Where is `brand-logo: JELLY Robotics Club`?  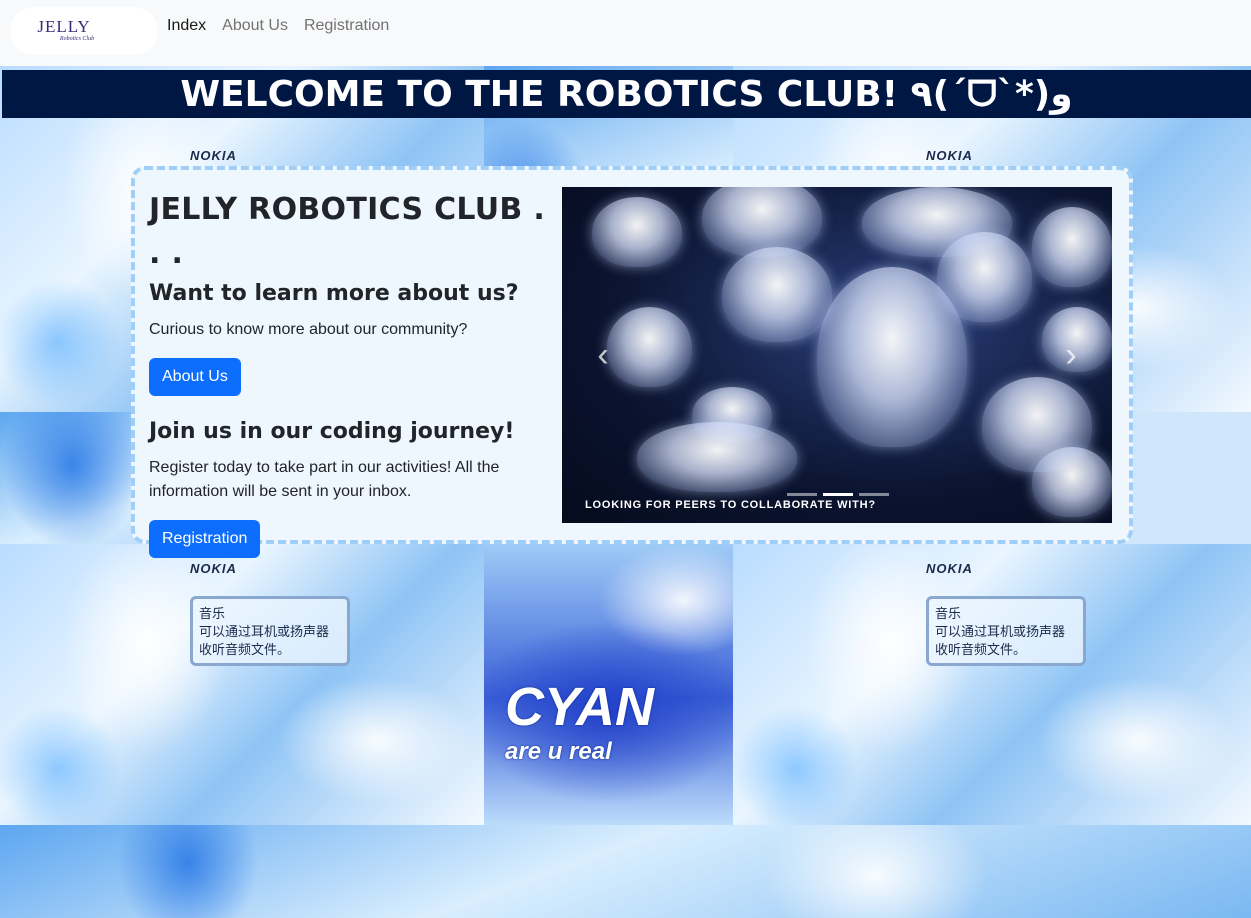 brand-logo: JELLY Robotics Club is located at coordinates (84, 31).